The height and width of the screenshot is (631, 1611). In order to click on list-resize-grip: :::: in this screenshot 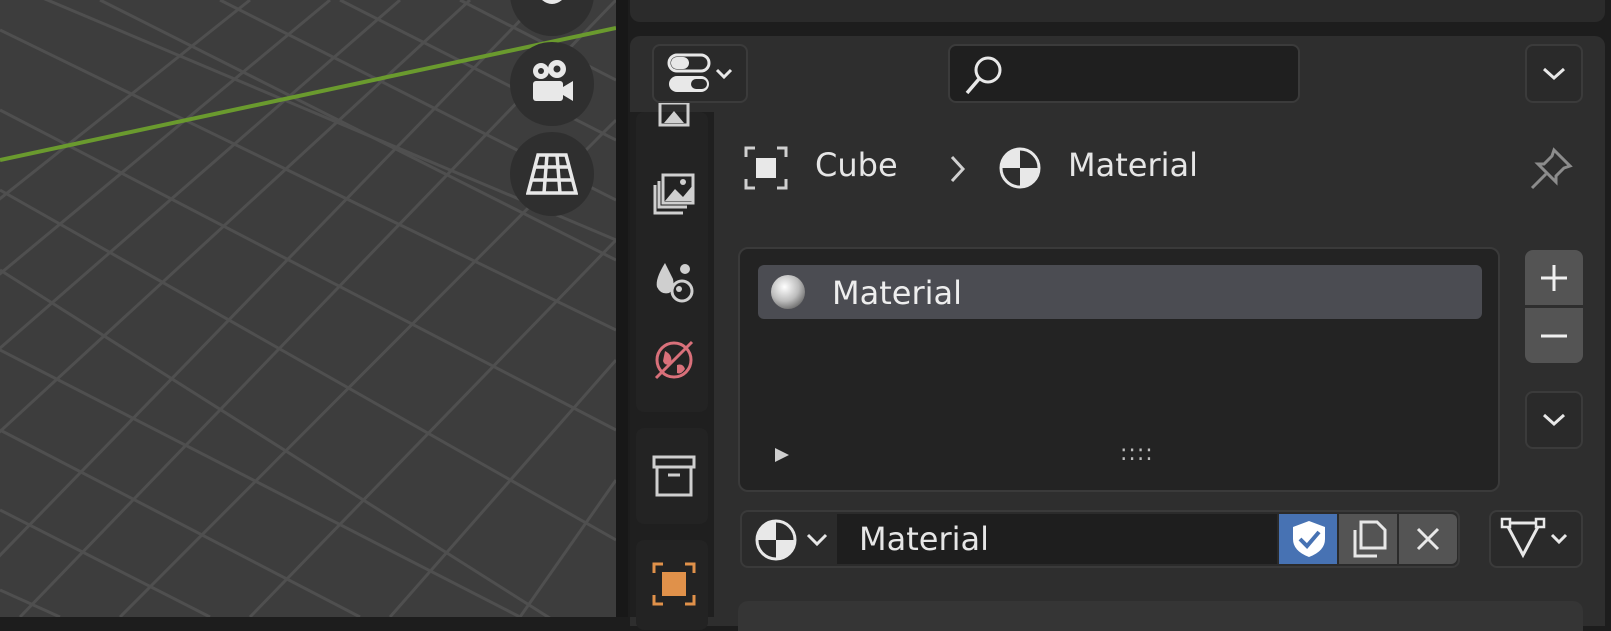, I will do `click(1137, 453)`.